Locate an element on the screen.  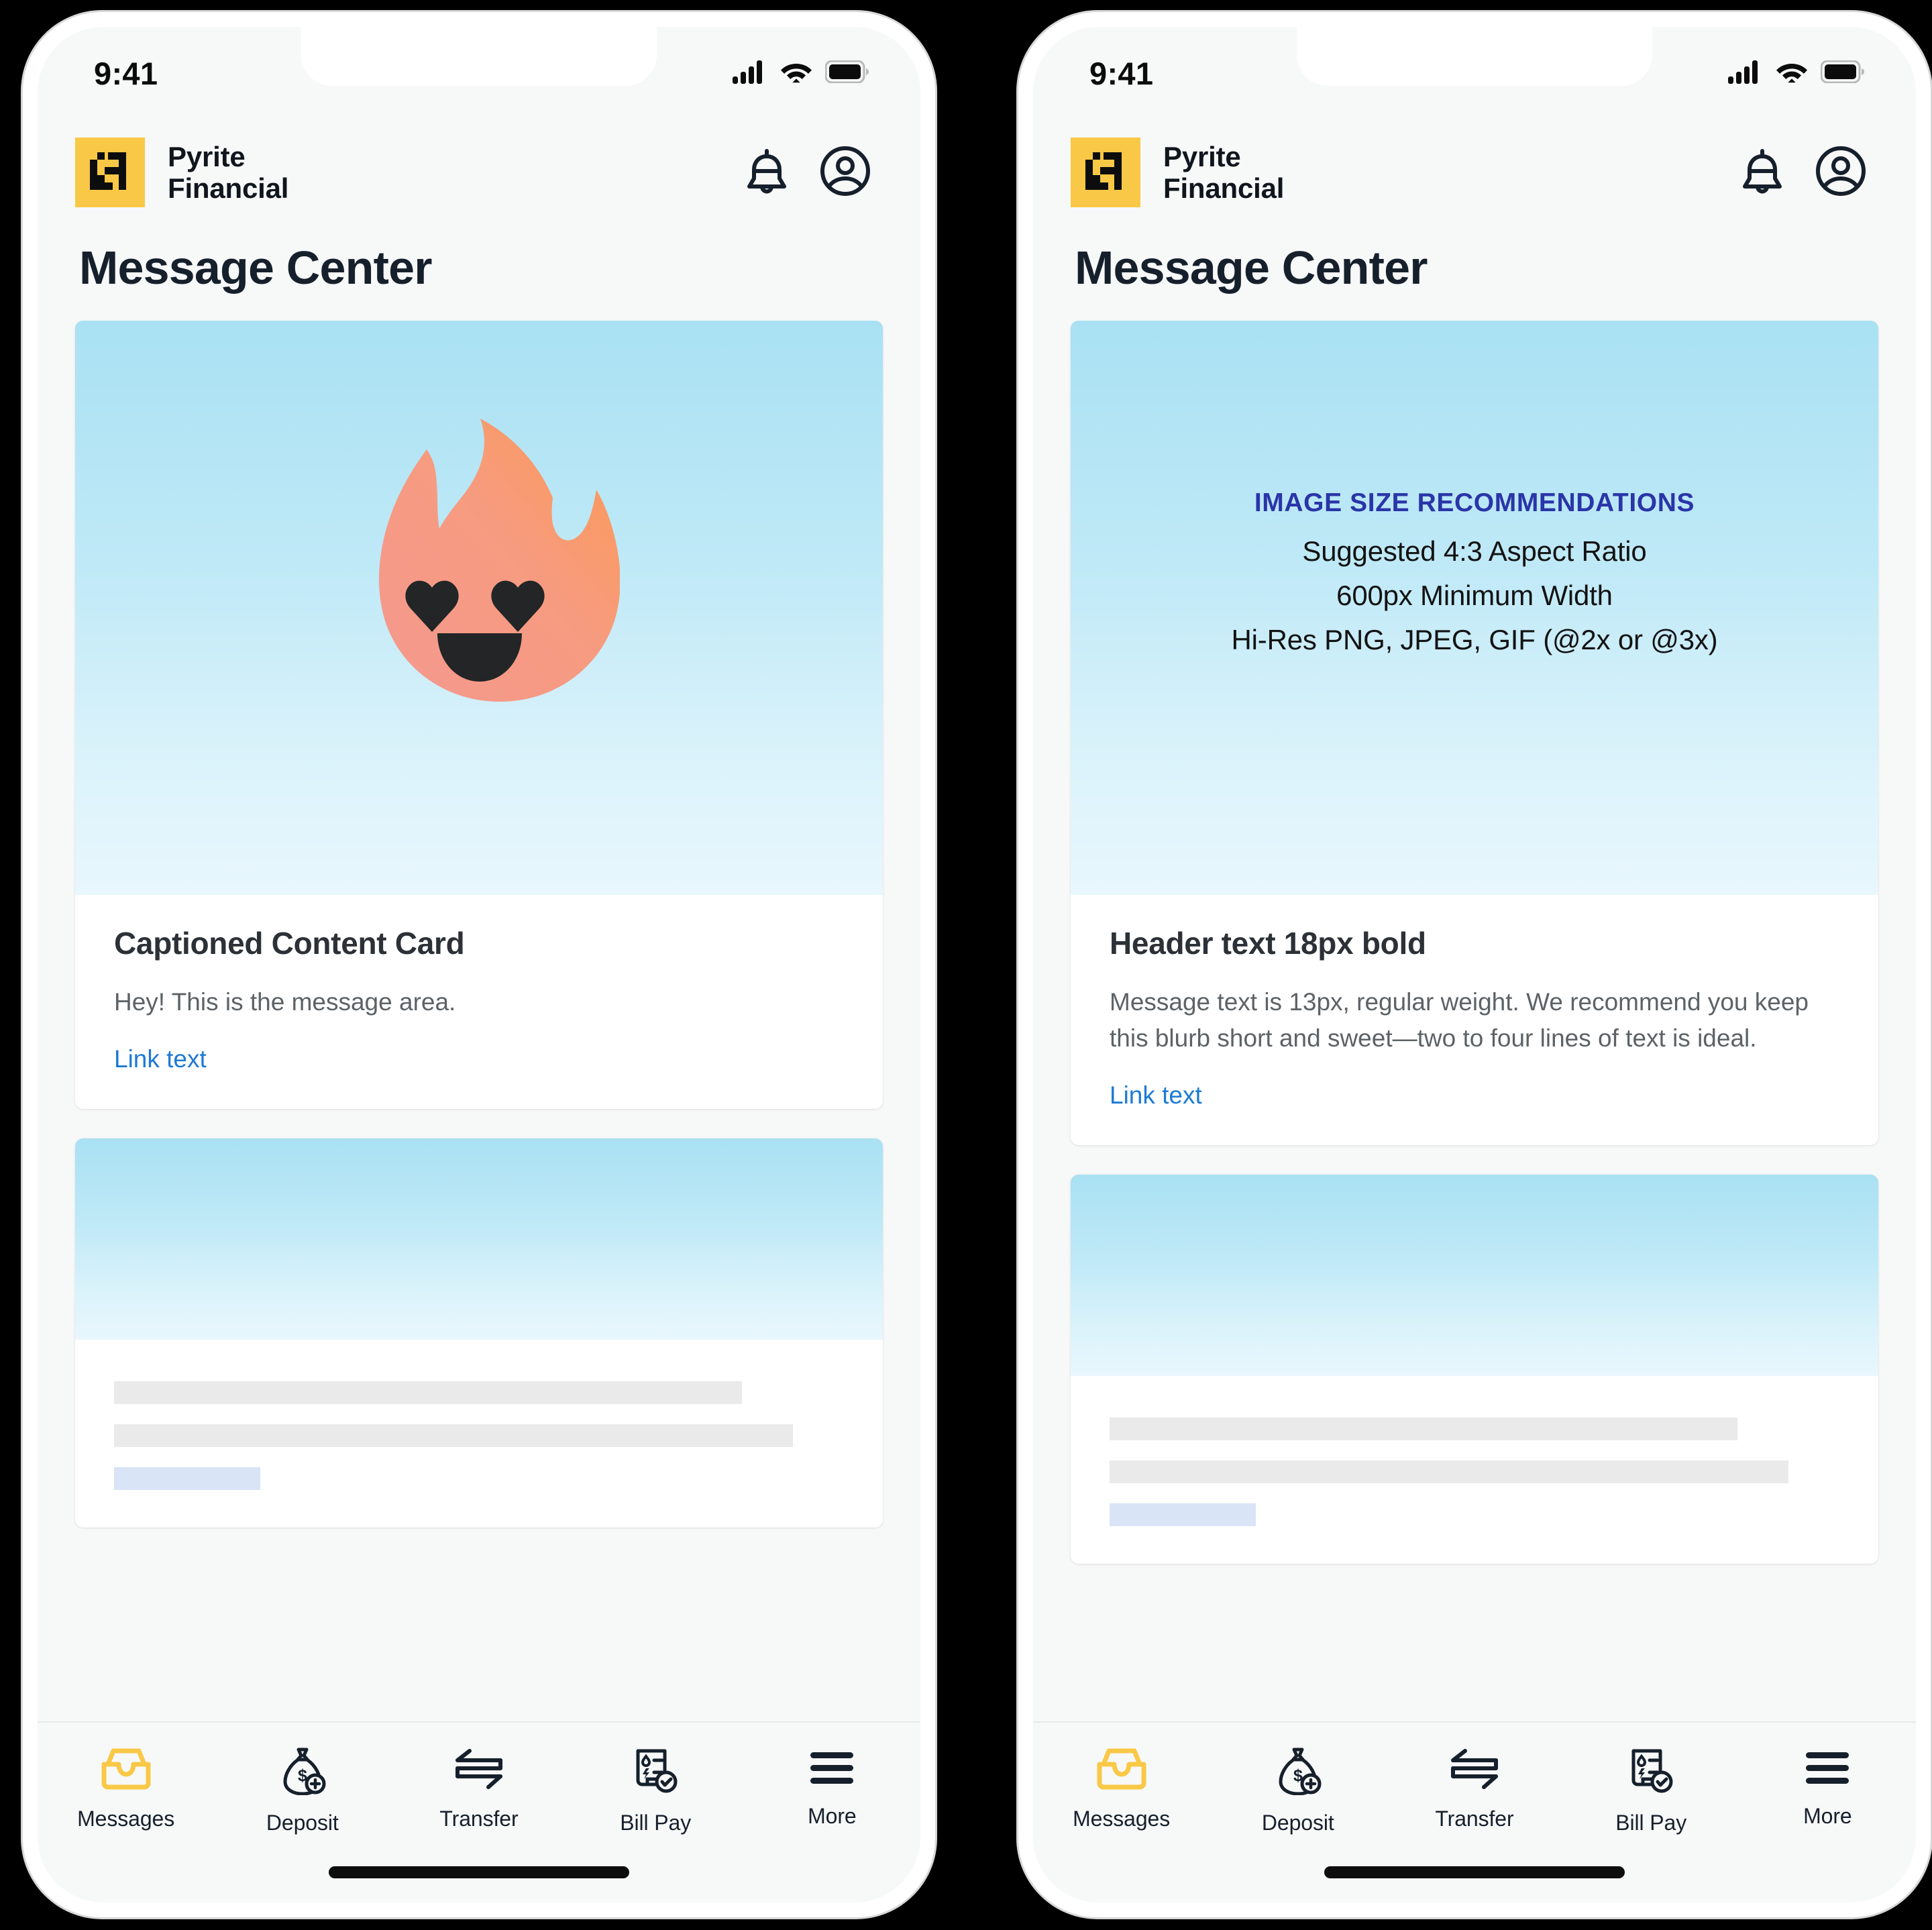
card-hero-image is located at coordinates (479, 608).